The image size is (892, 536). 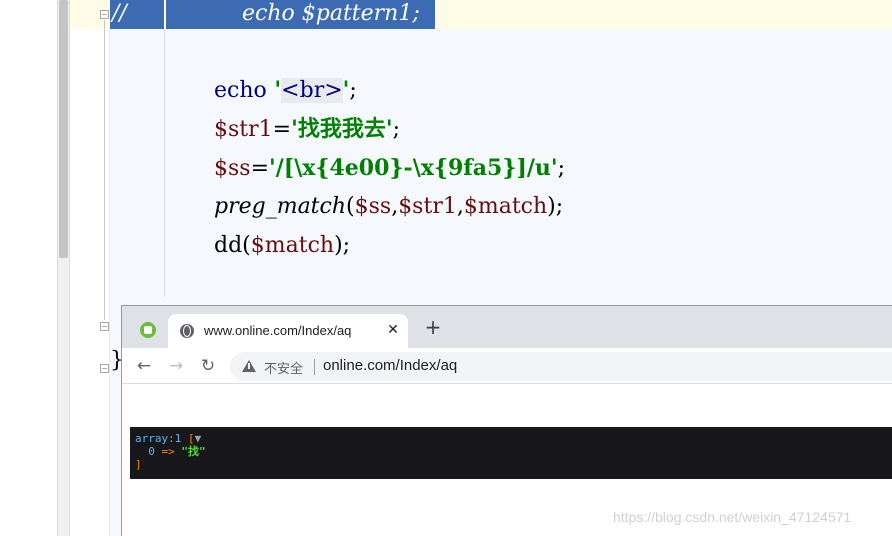 I want to click on back-arrow-icon: ←, so click(x=144, y=366).